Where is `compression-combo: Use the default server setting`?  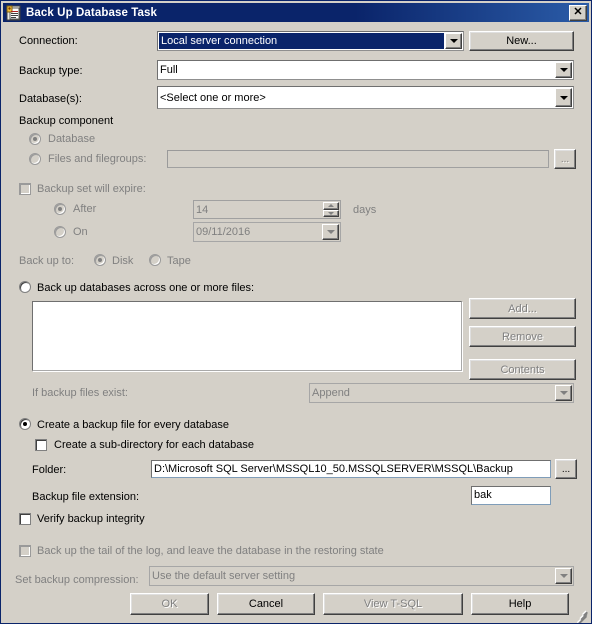
compression-combo: Use the default server setting is located at coordinates (361, 576).